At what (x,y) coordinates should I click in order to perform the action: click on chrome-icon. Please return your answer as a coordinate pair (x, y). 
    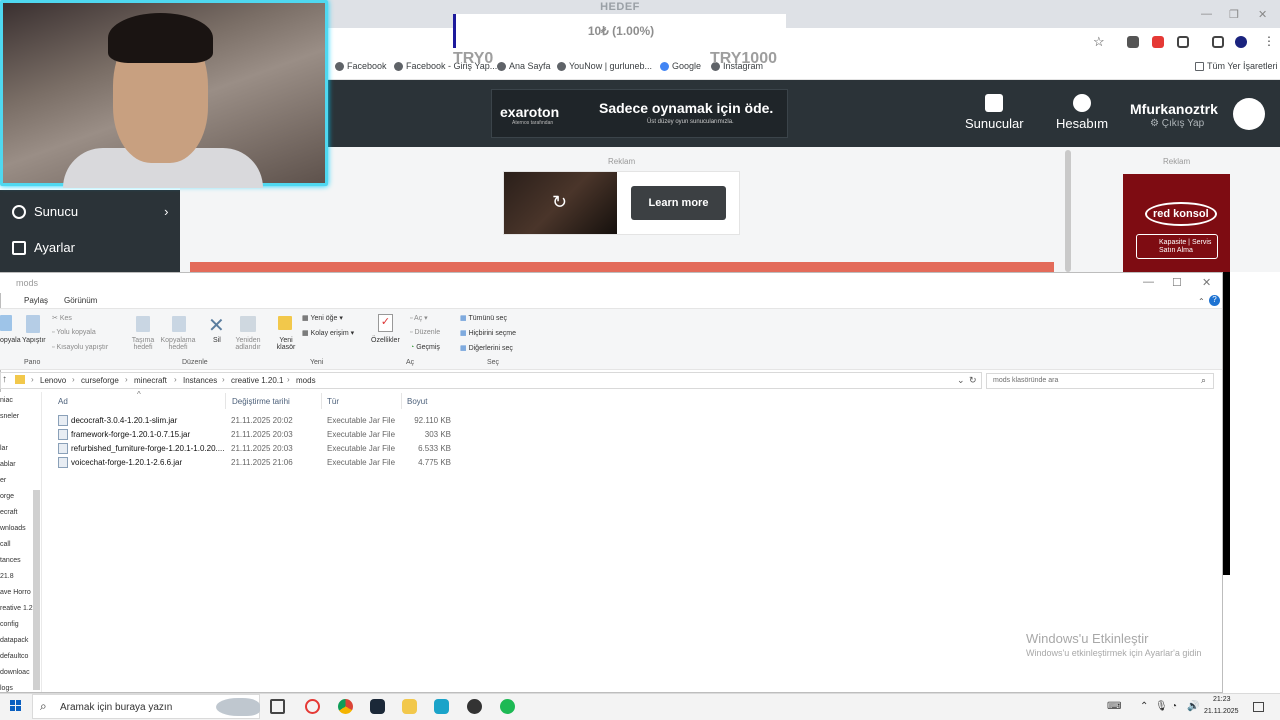
    Looking at the image, I should click on (345, 706).